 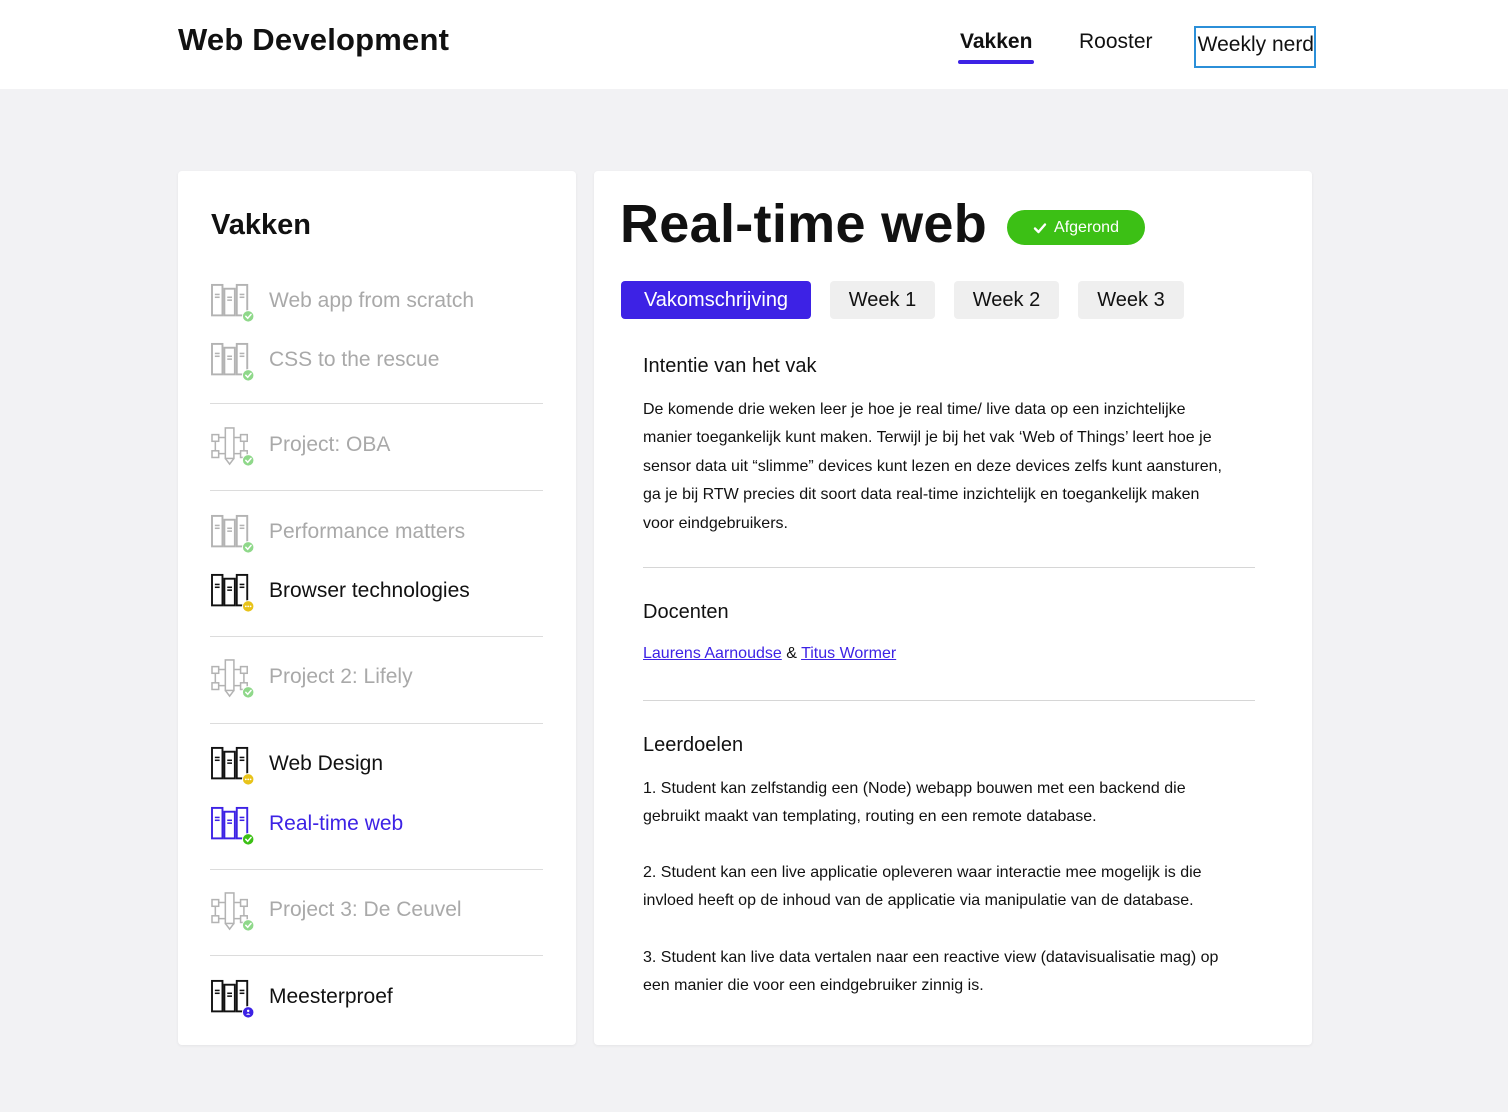 I want to click on nav-item-rooster: Rooster, so click(x=1116, y=42).